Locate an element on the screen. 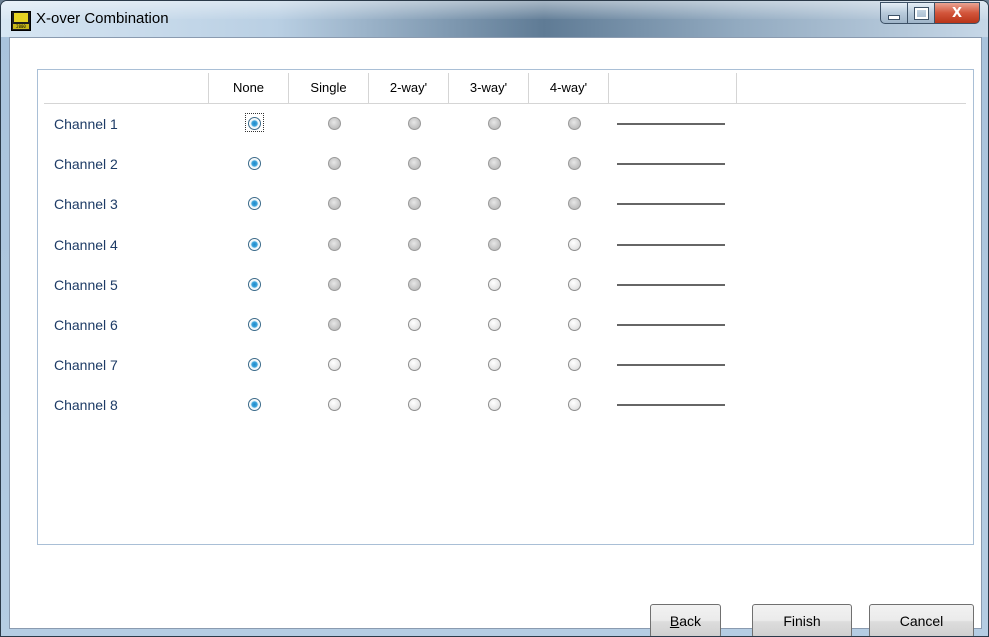 The height and width of the screenshot is (637, 989). grid-header: None Single 2-way' 3-way' 4-way' is located at coordinates (505, 88).